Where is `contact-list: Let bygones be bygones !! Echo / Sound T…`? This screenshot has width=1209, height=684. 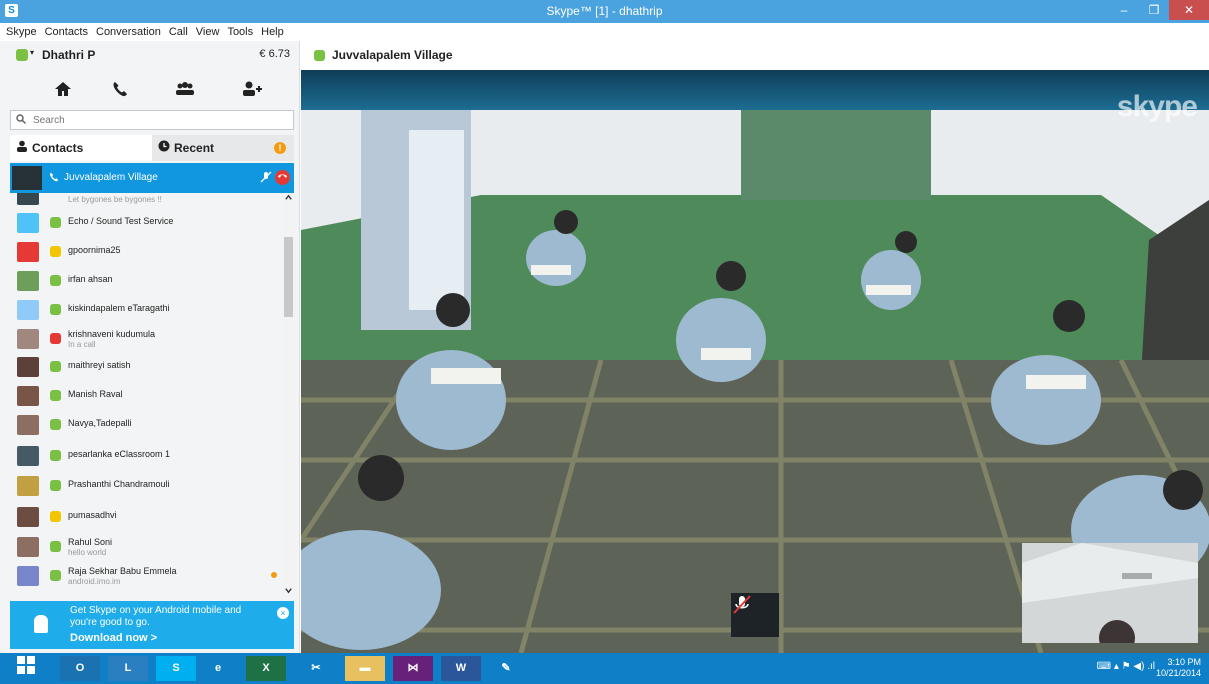
contact-list: Let bygones be bygones !! Echo / Sound T… is located at coordinates (146, 395).